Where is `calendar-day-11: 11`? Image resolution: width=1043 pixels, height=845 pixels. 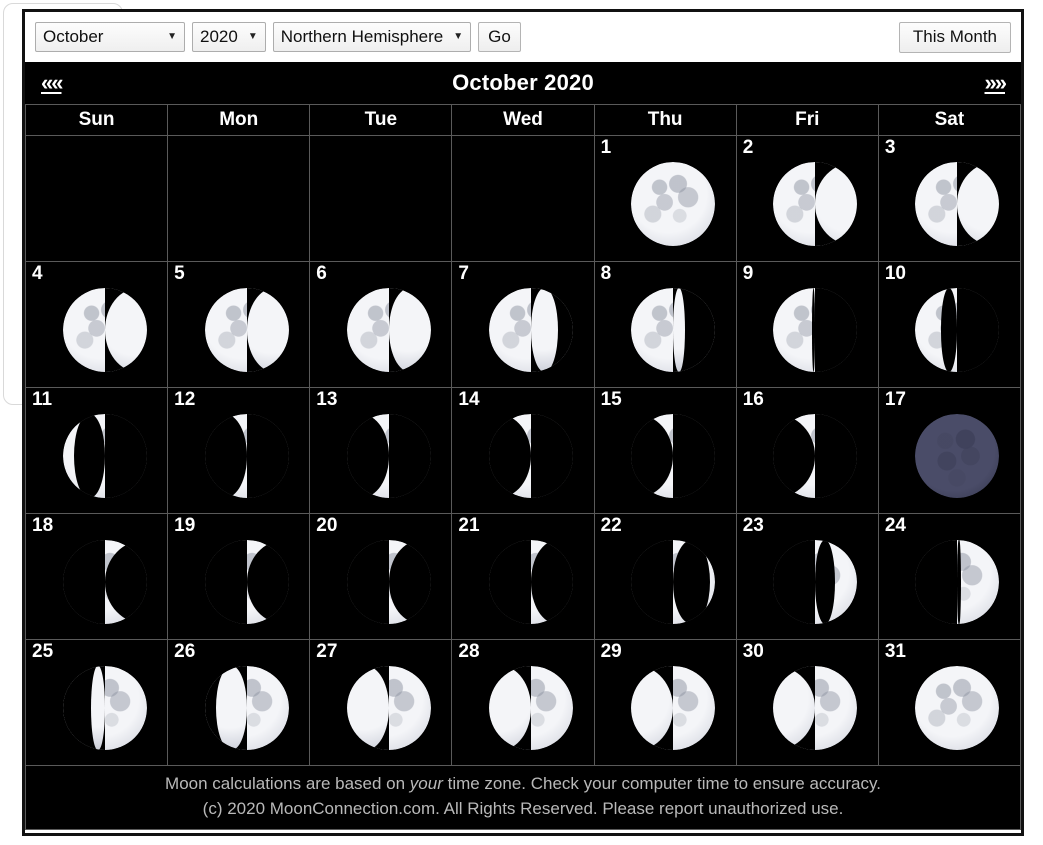
calendar-day-11: 11 is located at coordinates (96, 450).